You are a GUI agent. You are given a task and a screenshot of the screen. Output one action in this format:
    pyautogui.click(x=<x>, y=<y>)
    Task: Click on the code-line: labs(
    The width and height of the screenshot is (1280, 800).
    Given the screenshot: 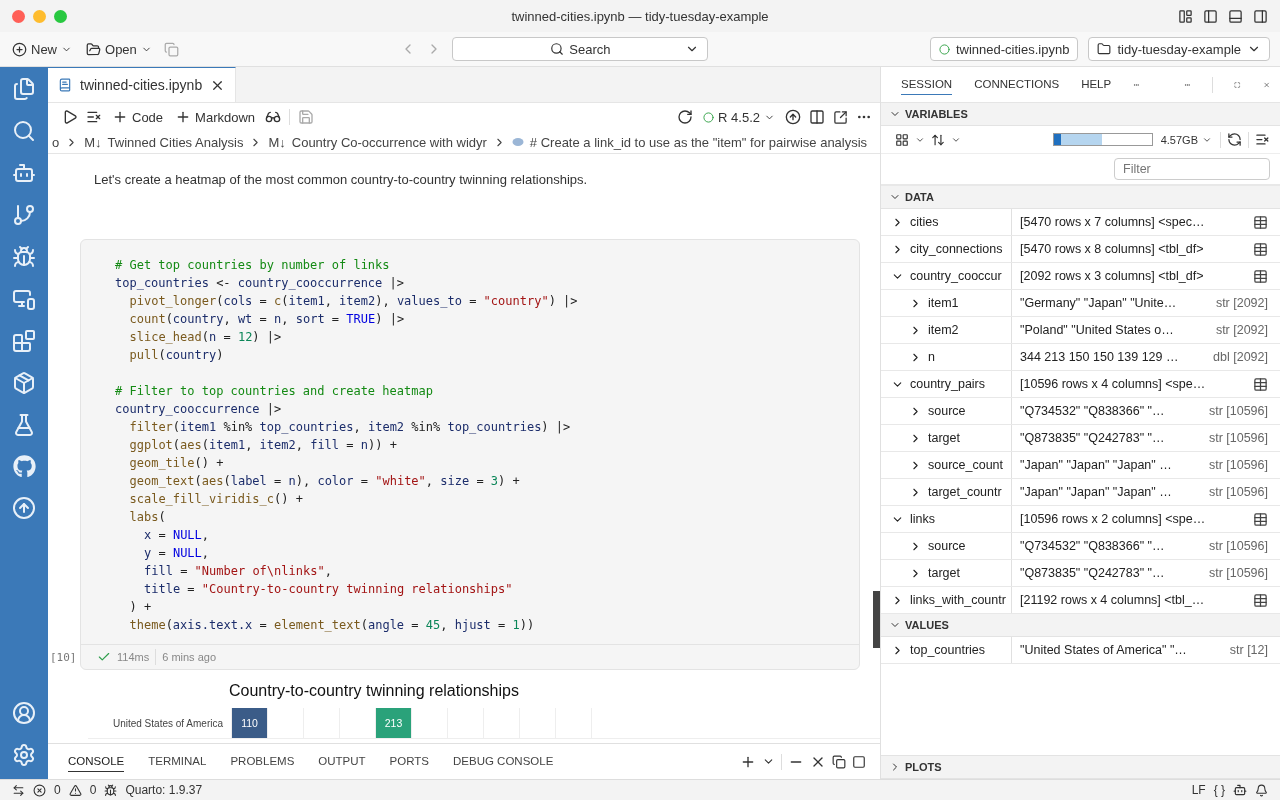 What is the action you would take?
    pyautogui.click(x=147, y=517)
    